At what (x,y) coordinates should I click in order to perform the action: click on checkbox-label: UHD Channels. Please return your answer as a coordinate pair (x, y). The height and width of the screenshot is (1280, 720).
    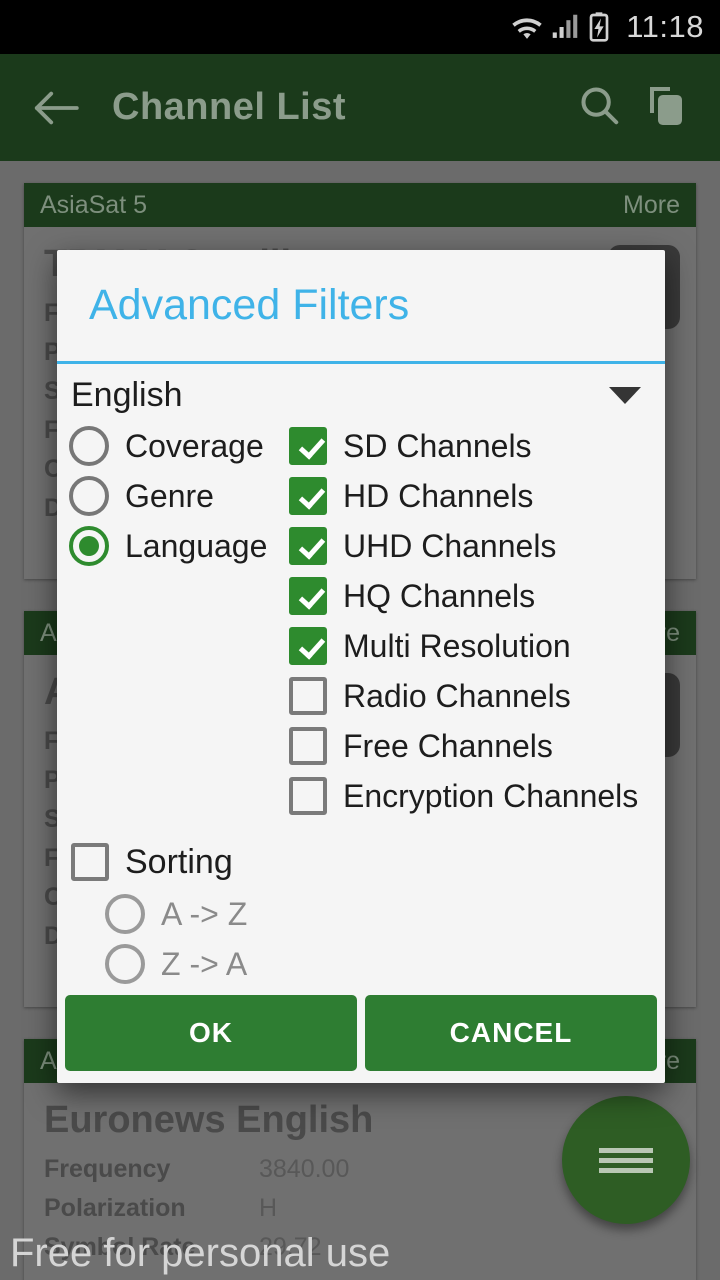
    Looking at the image, I should click on (450, 545).